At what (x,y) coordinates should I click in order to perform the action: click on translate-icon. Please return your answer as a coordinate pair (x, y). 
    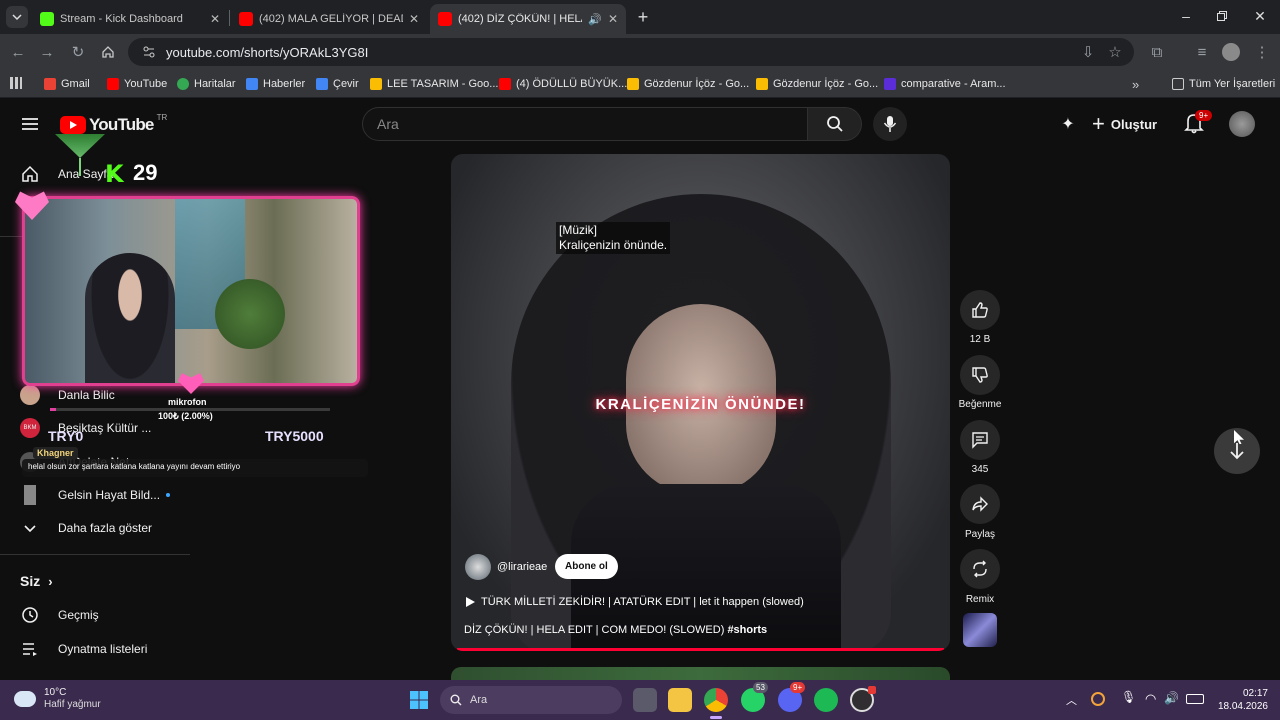
    Looking at the image, I should click on (322, 84).